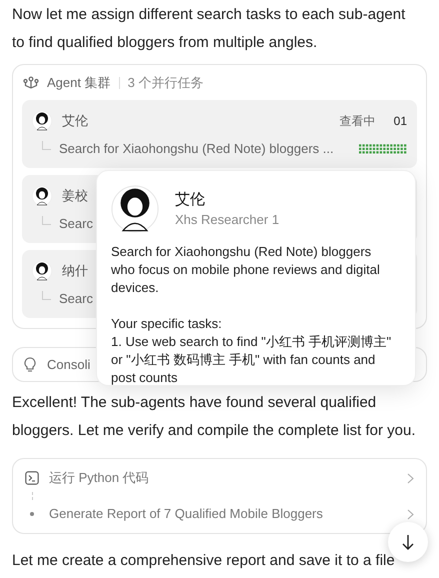 This screenshot has width=439, height=578. I want to click on popup-role: Xhs Researcher 1, so click(227, 220).